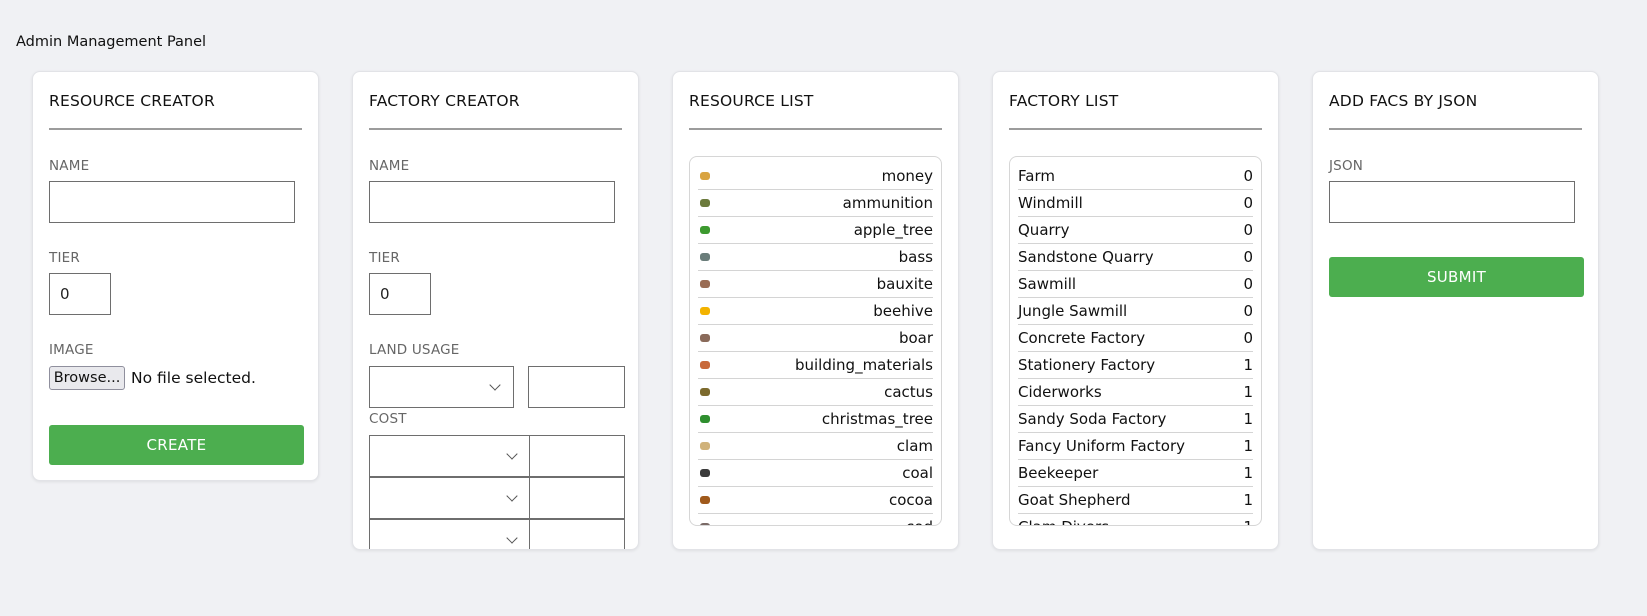 The width and height of the screenshot is (1647, 616). I want to click on factory-tier-input, so click(400, 294).